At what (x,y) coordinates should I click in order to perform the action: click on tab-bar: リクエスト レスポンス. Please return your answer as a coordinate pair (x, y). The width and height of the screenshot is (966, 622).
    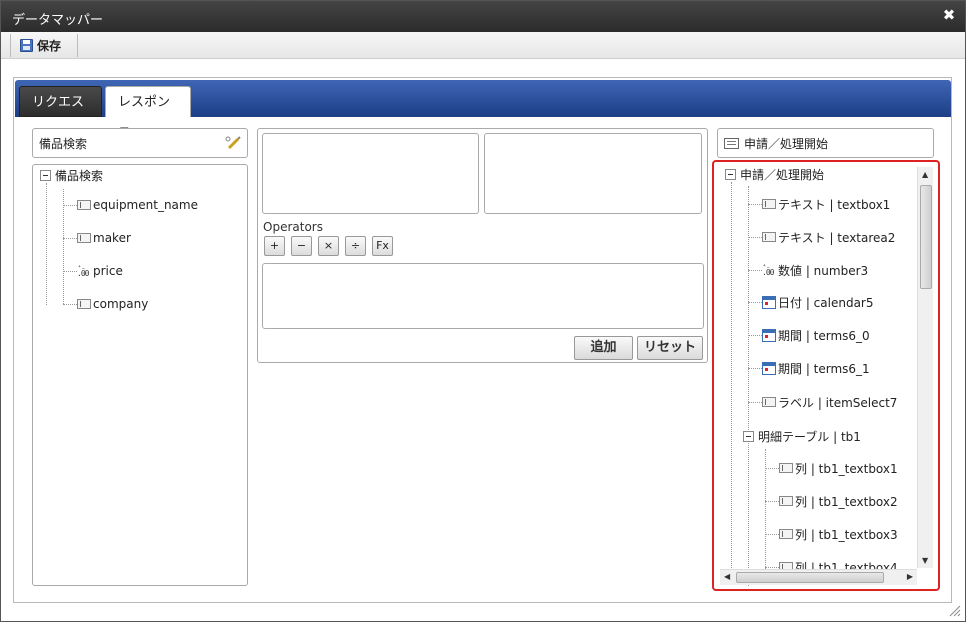
    Looking at the image, I should click on (483, 110).